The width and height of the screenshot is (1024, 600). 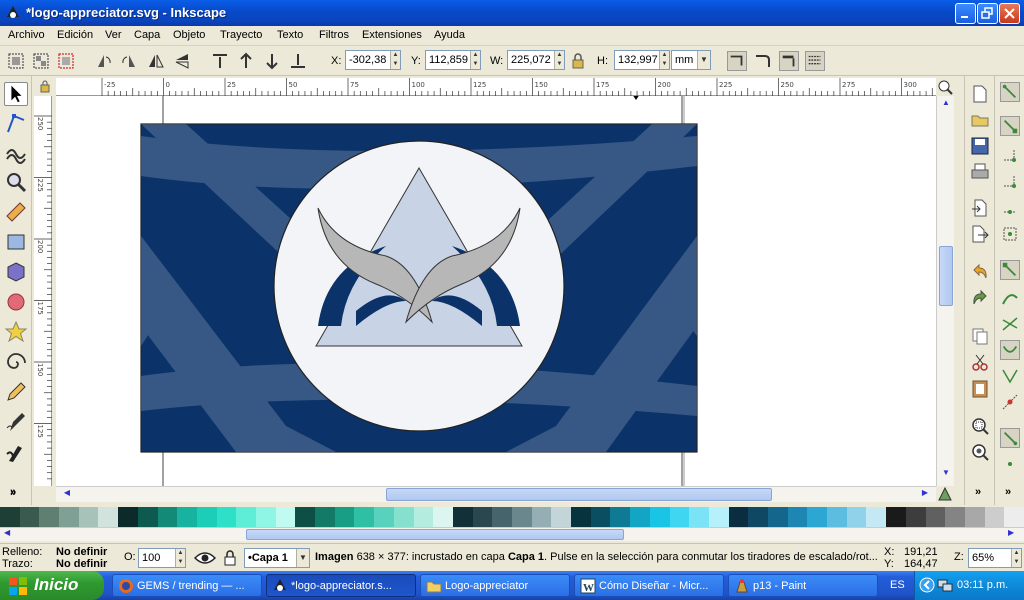 I want to click on snap-bbox-edges-icon, so click(x=1010, y=156).